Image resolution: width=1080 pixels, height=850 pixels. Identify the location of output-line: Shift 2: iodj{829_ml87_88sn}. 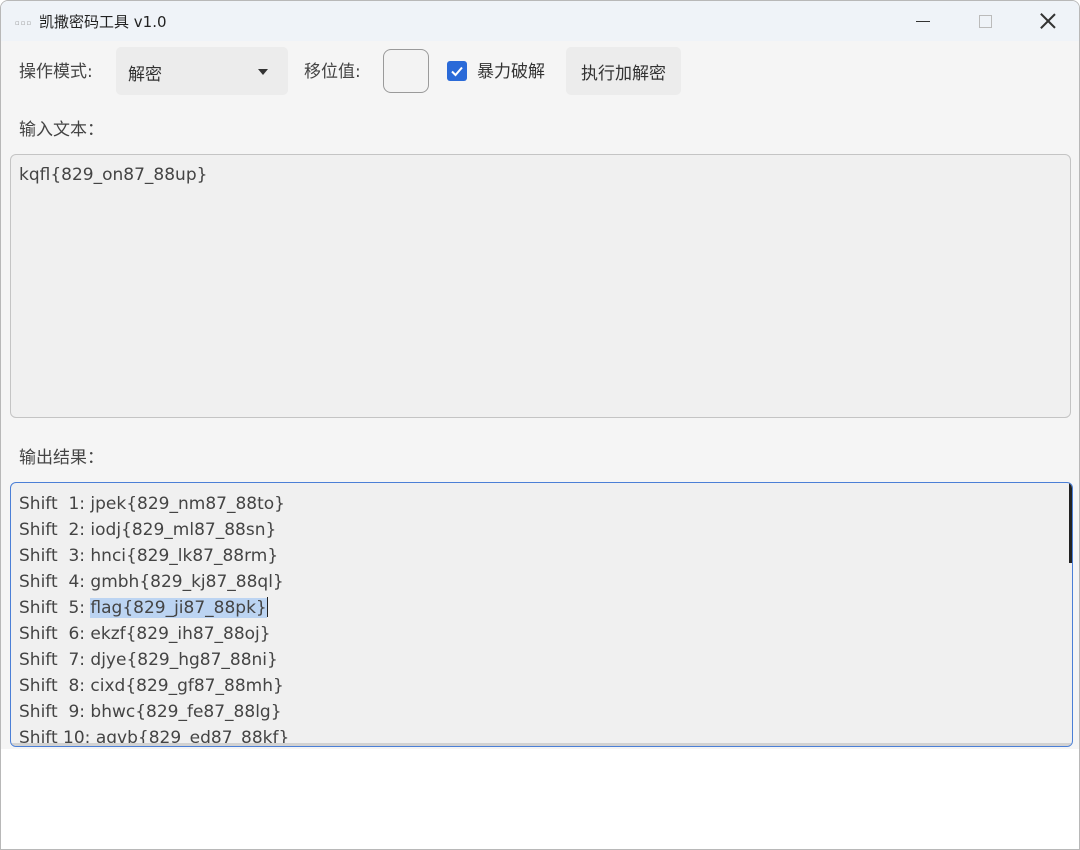
(154, 530).